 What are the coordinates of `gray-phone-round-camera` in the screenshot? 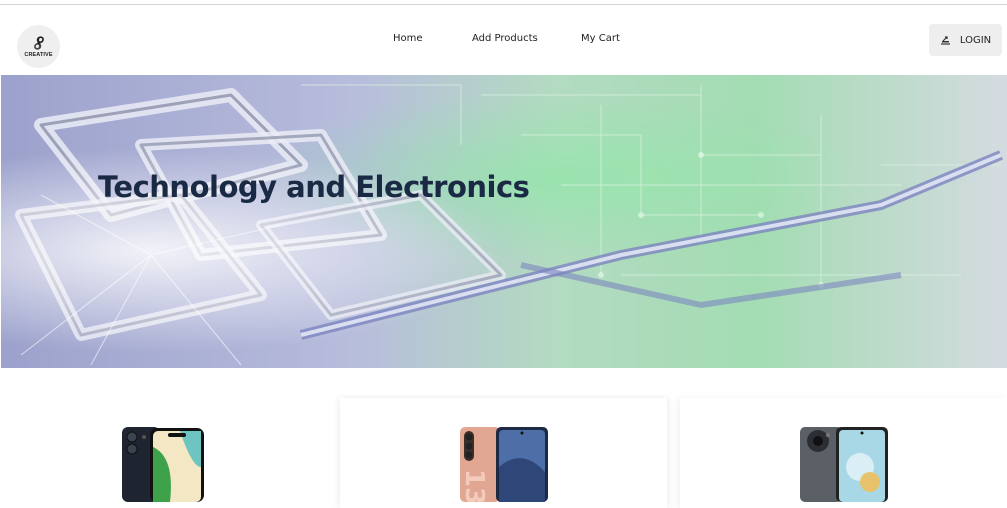 It's located at (844, 464).